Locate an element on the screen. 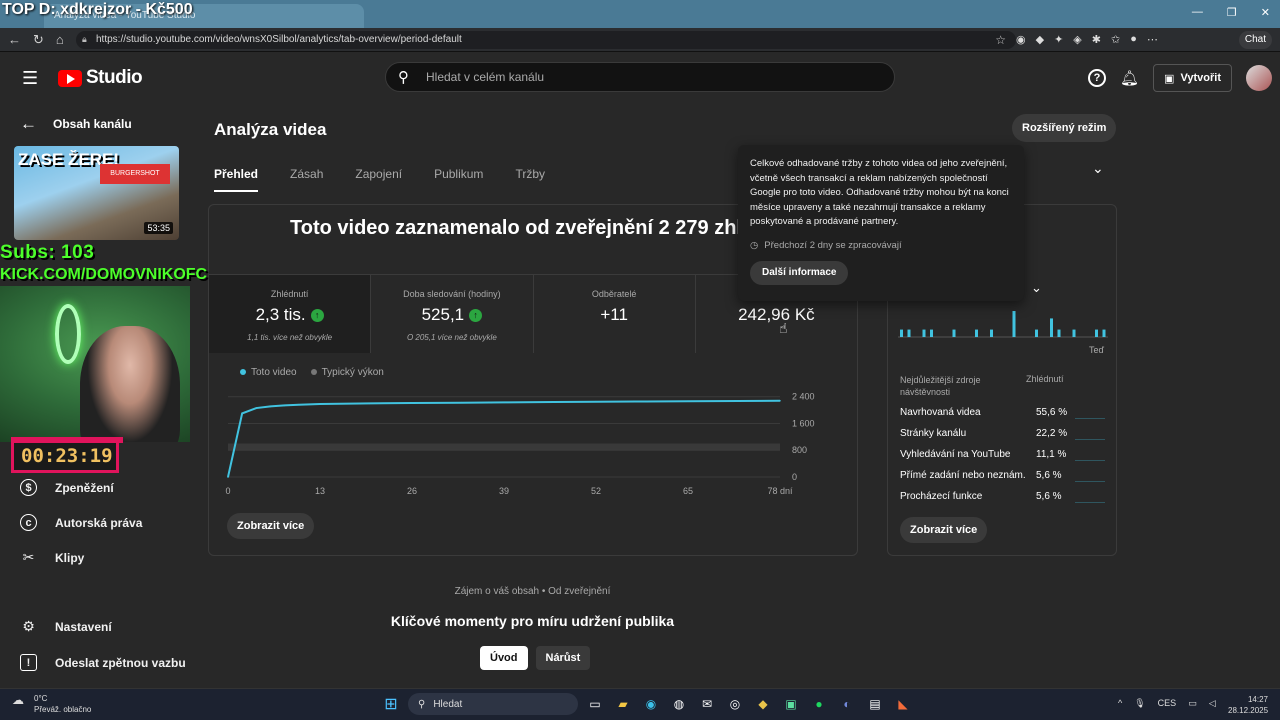 Image resolution: width=1280 pixels, height=720 pixels. sidebar-item-copyright: c Autorská práva is located at coordinates (81, 522).